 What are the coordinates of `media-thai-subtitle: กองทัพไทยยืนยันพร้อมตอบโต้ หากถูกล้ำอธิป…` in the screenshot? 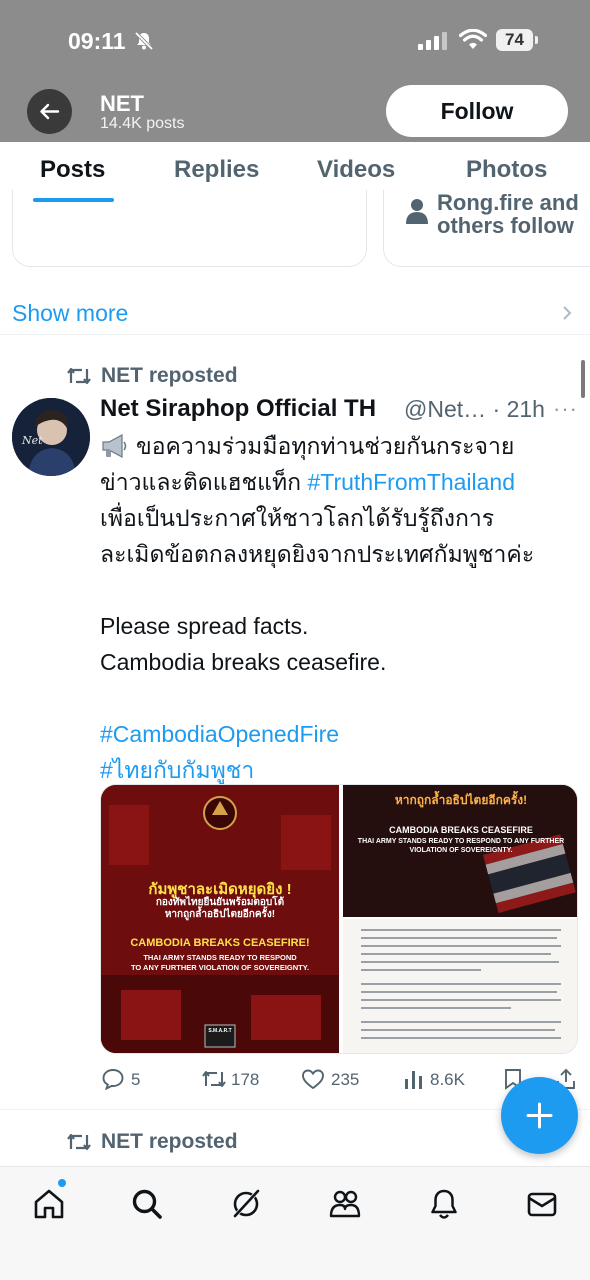 It's located at (220, 909).